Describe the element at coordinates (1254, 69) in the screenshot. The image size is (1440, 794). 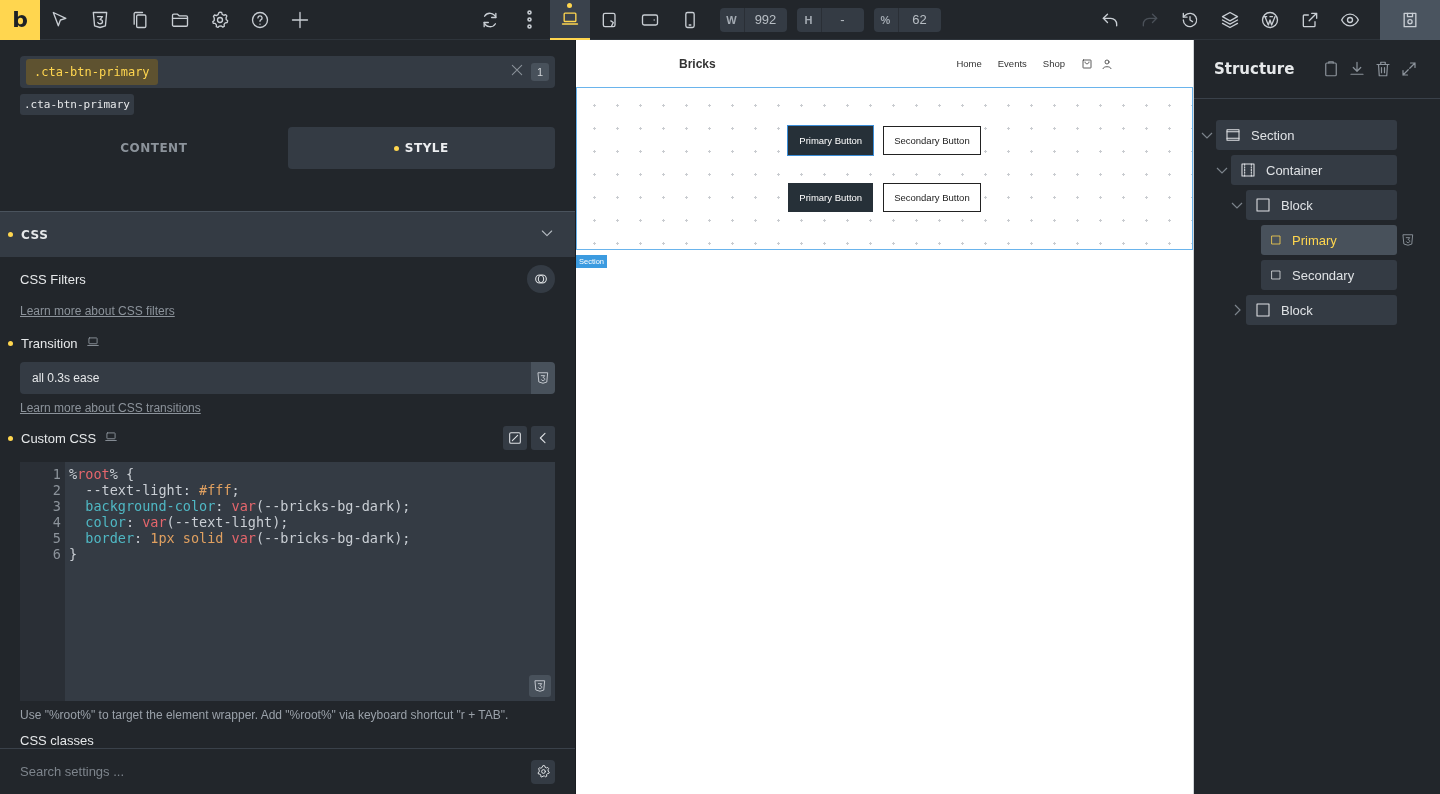
I see `panel-title: Structure` at that location.